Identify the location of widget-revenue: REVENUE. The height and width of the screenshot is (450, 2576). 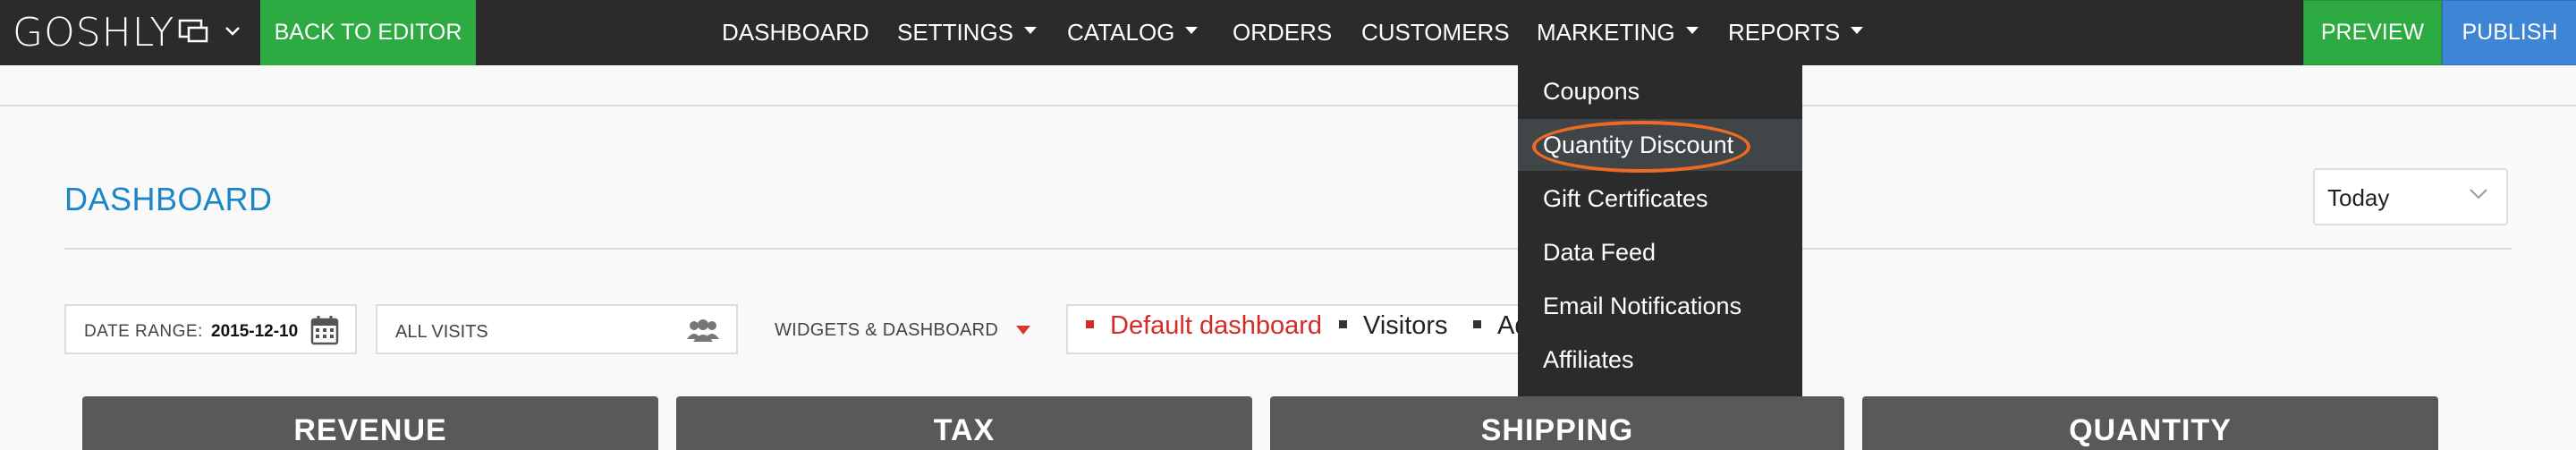
(370, 423).